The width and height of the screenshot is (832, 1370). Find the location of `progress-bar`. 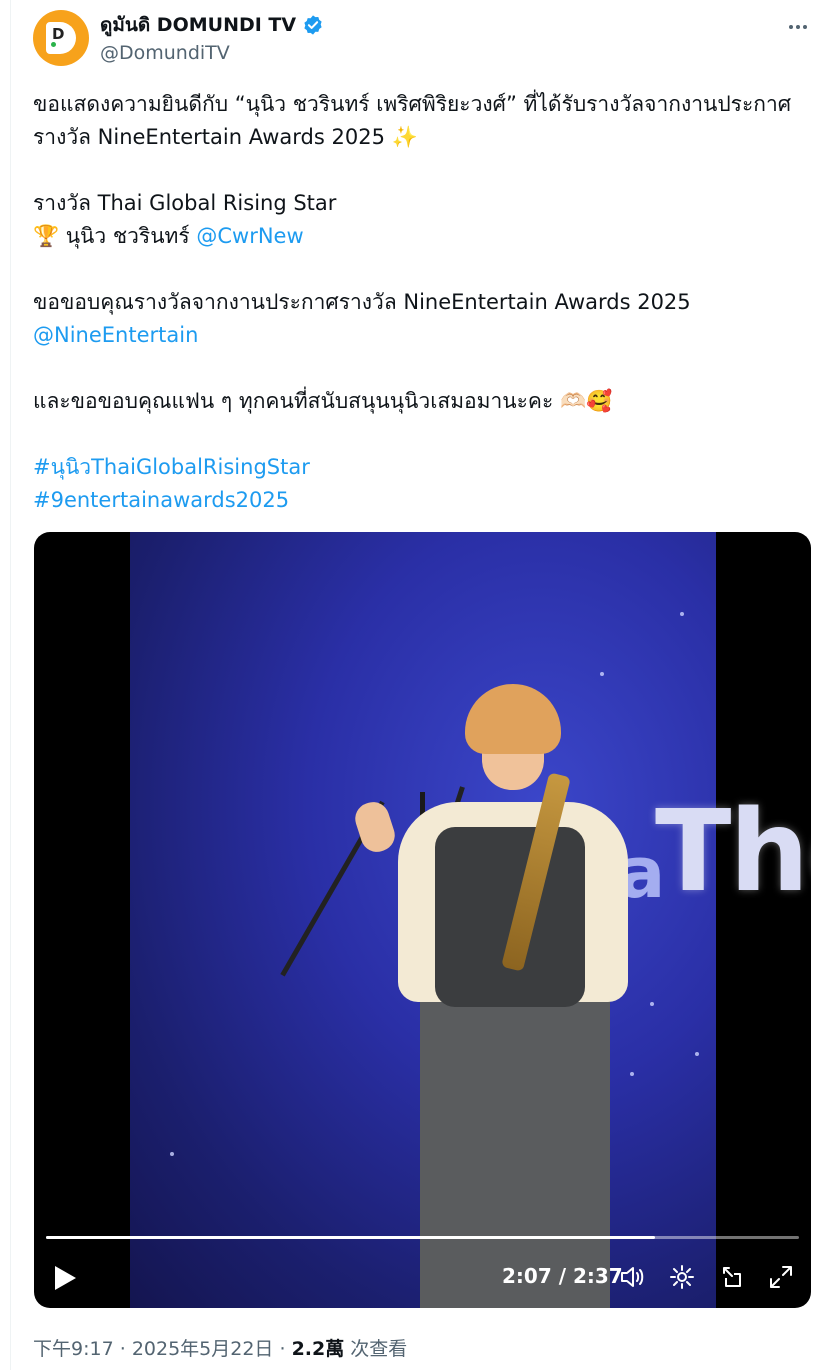

progress-bar is located at coordinates (422, 1237).